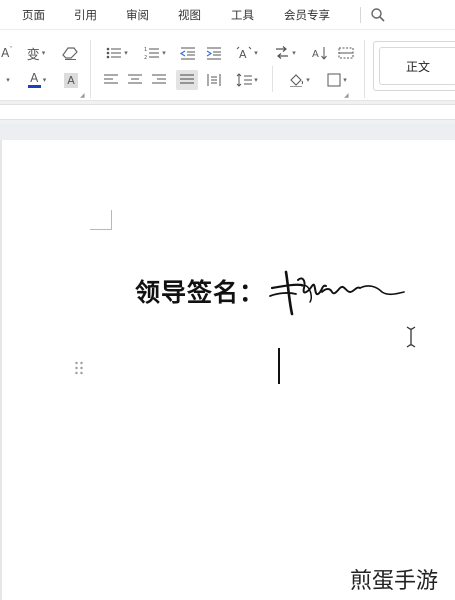  I want to click on distributed-button, so click(214, 80).